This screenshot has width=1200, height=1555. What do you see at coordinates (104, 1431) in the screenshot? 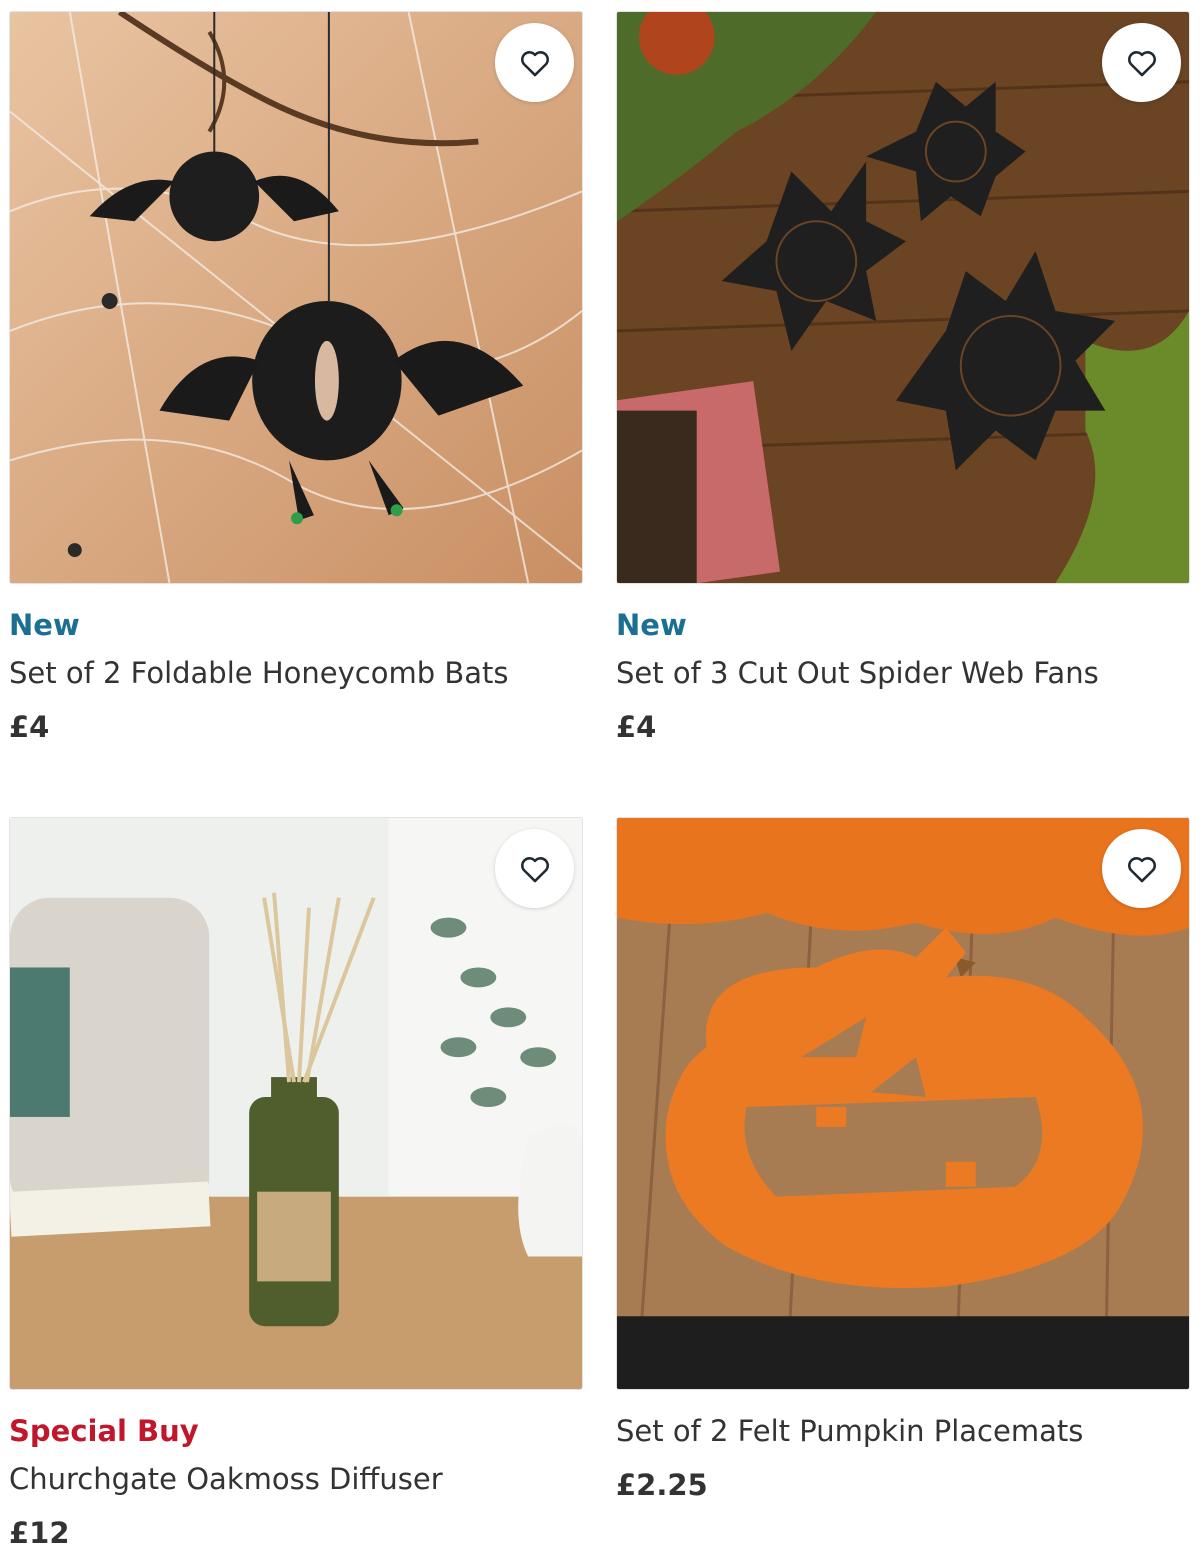
I see `product-badge: Special Buy` at bounding box center [104, 1431].